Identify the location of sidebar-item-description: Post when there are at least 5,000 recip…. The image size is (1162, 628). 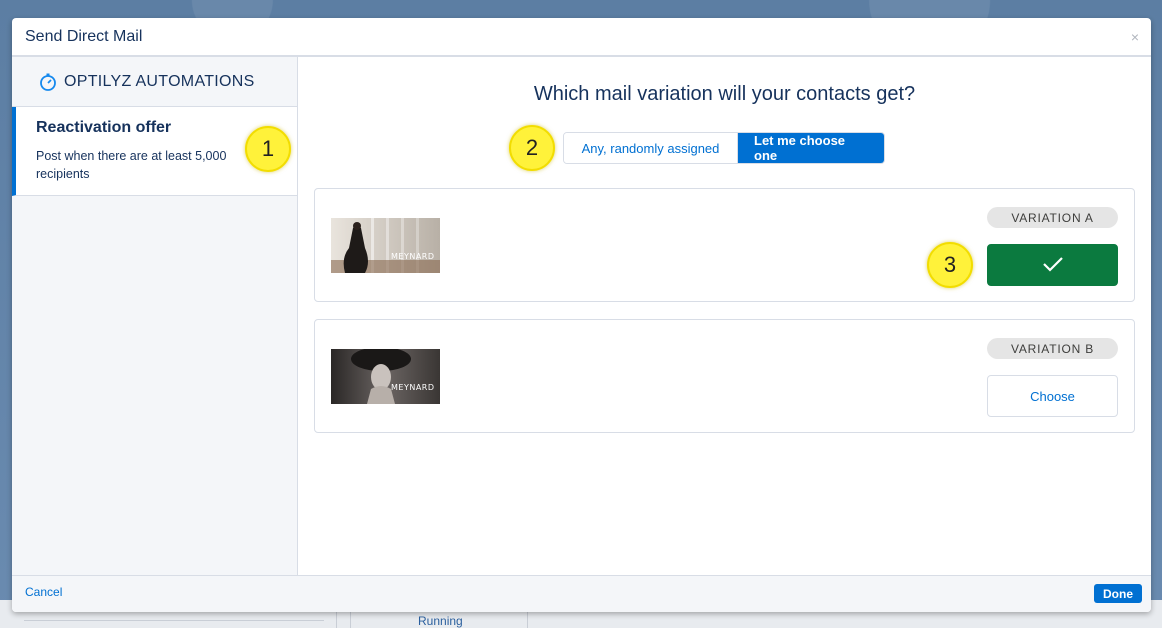
(131, 165).